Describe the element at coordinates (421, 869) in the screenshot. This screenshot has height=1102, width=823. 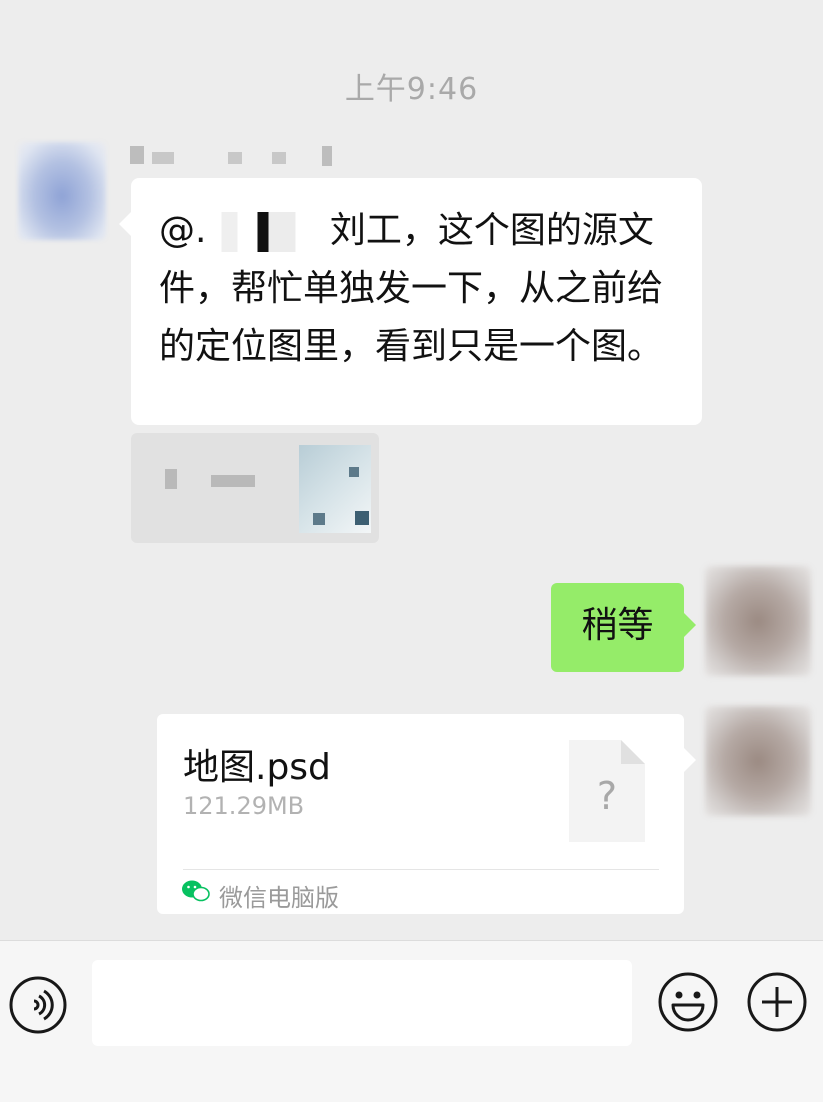
I see `file-card-divider` at that location.